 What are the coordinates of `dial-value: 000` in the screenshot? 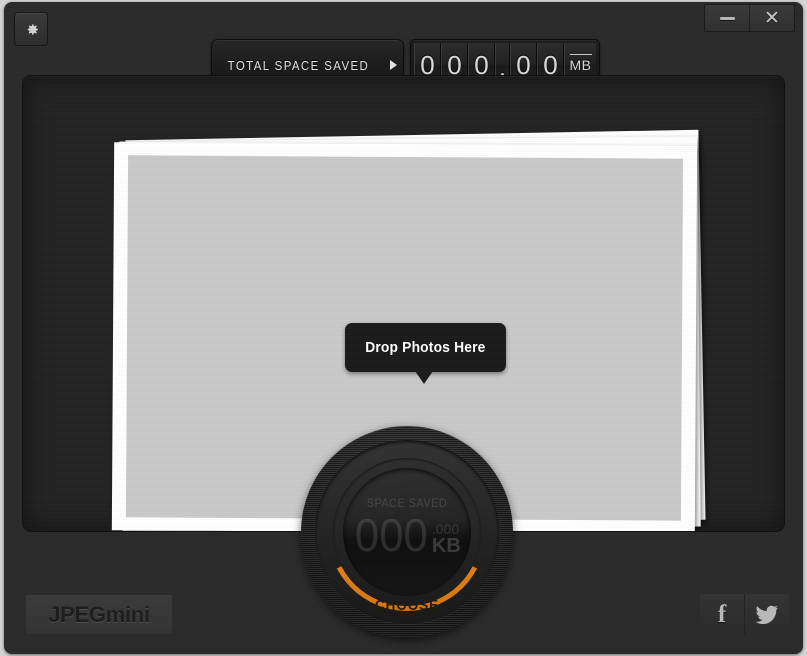 It's located at (392, 535).